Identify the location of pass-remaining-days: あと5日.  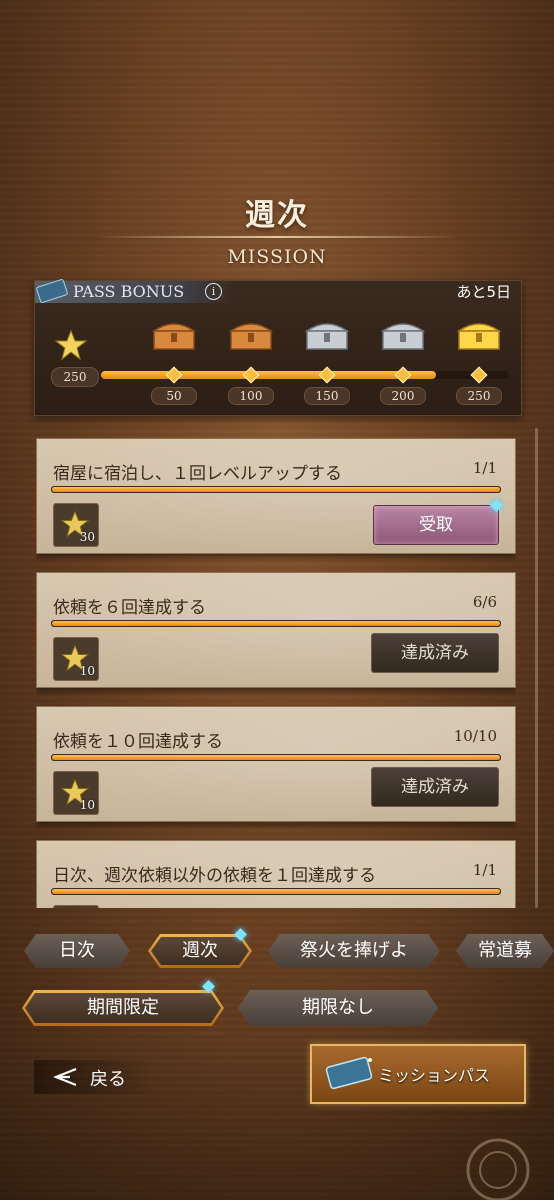
(483, 292).